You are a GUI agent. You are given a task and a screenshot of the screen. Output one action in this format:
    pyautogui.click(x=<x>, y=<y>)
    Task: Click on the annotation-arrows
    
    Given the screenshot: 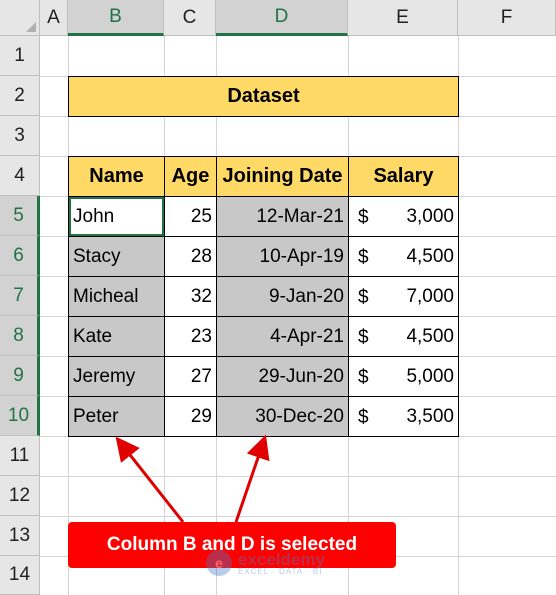 What is the action you would take?
    pyautogui.click(x=192, y=478)
    